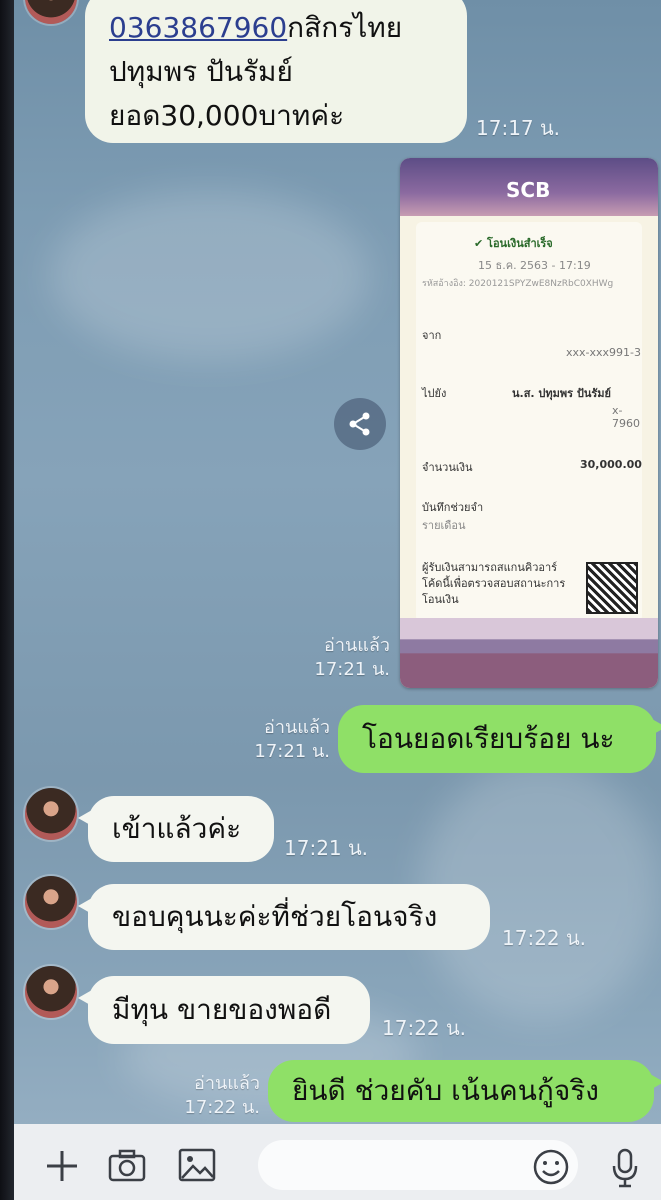  What do you see at coordinates (626, 417) in the screenshot?
I see `slip-to-account: x-7960` at bounding box center [626, 417].